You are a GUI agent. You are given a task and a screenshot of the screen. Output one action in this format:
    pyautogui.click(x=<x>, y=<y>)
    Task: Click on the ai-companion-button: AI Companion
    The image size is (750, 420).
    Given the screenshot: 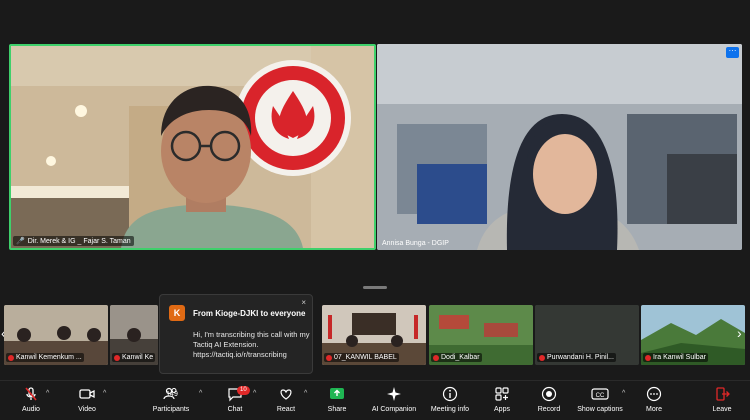 What is the action you would take?
    pyautogui.click(x=394, y=399)
    